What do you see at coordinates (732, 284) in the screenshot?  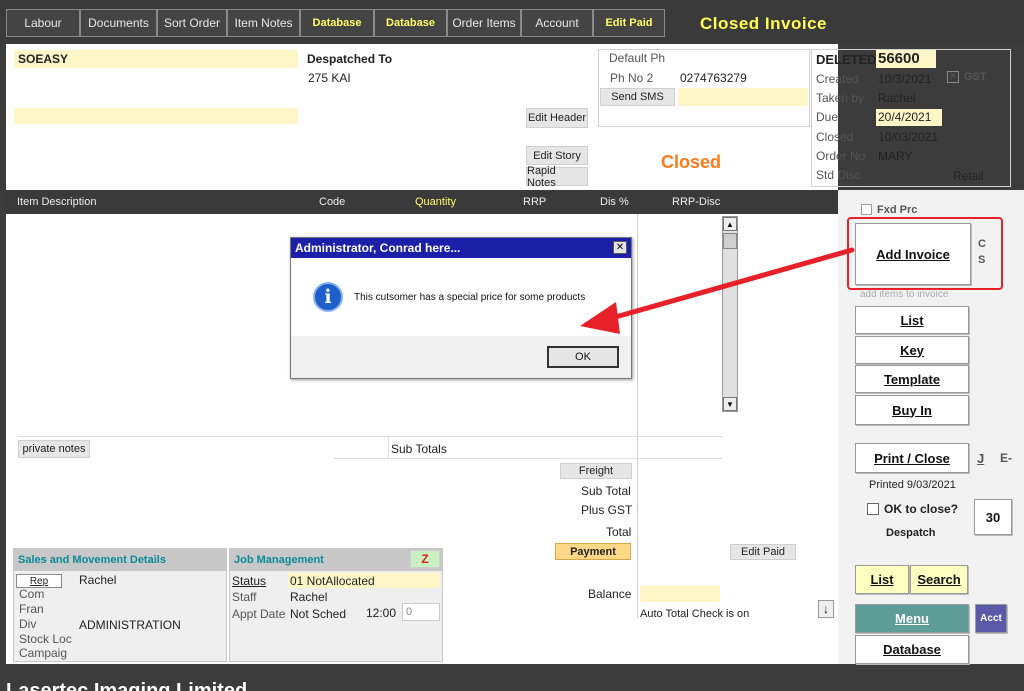 I see `arrow-shaft` at bounding box center [732, 284].